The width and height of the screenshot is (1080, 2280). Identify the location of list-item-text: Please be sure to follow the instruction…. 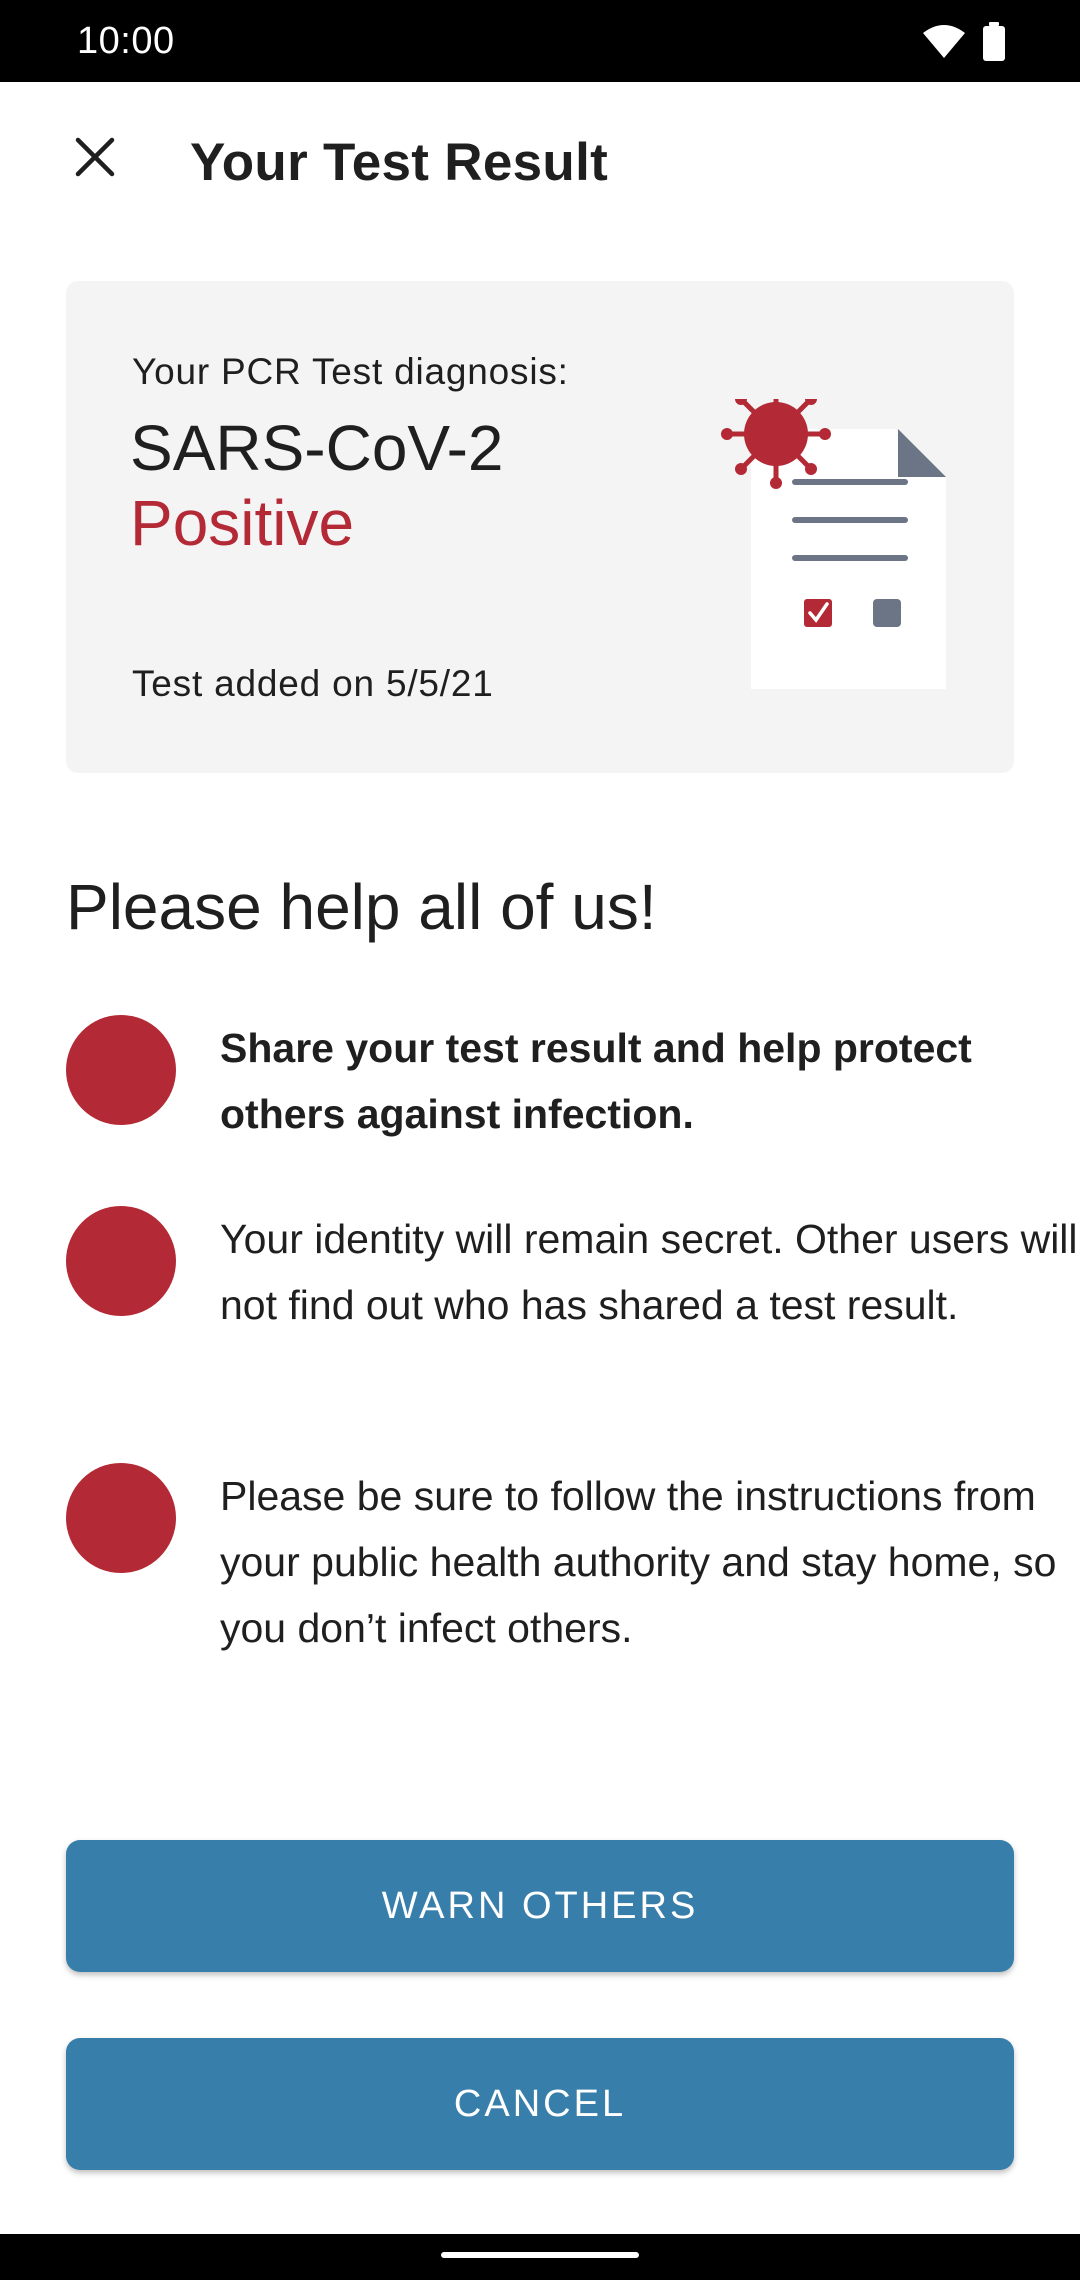
(638, 1562).